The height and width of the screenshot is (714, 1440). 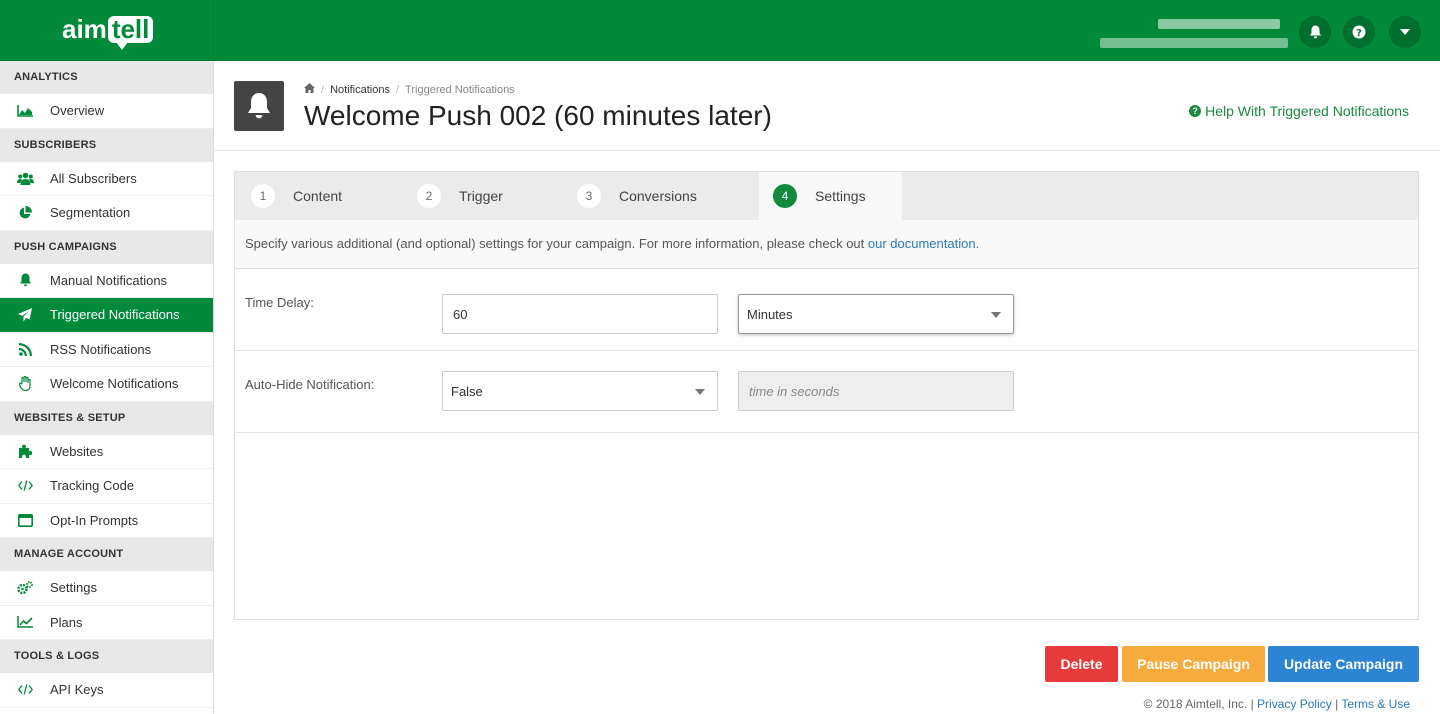 I want to click on account-menu-button, so click(x=1405, y=32).